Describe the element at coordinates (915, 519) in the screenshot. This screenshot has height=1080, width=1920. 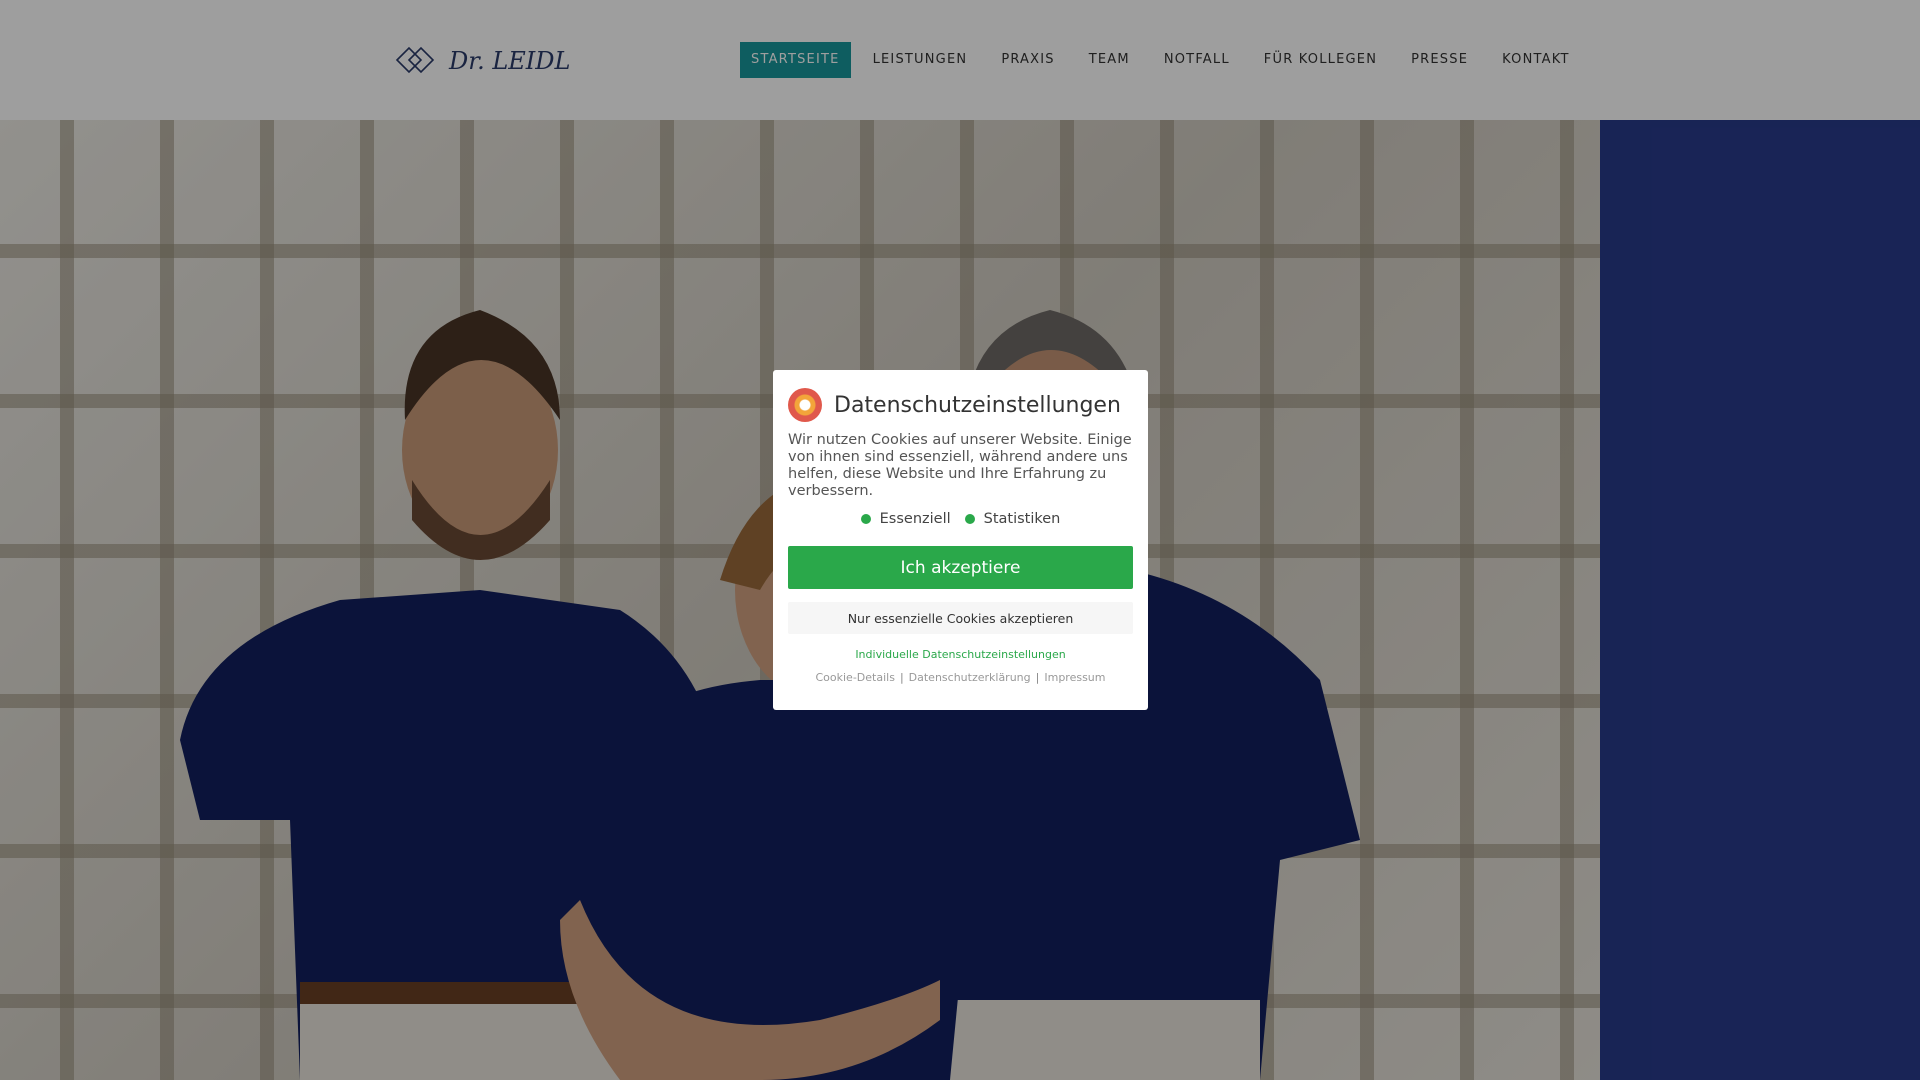
I see `consent-essential-label: Essenziell` at that location.